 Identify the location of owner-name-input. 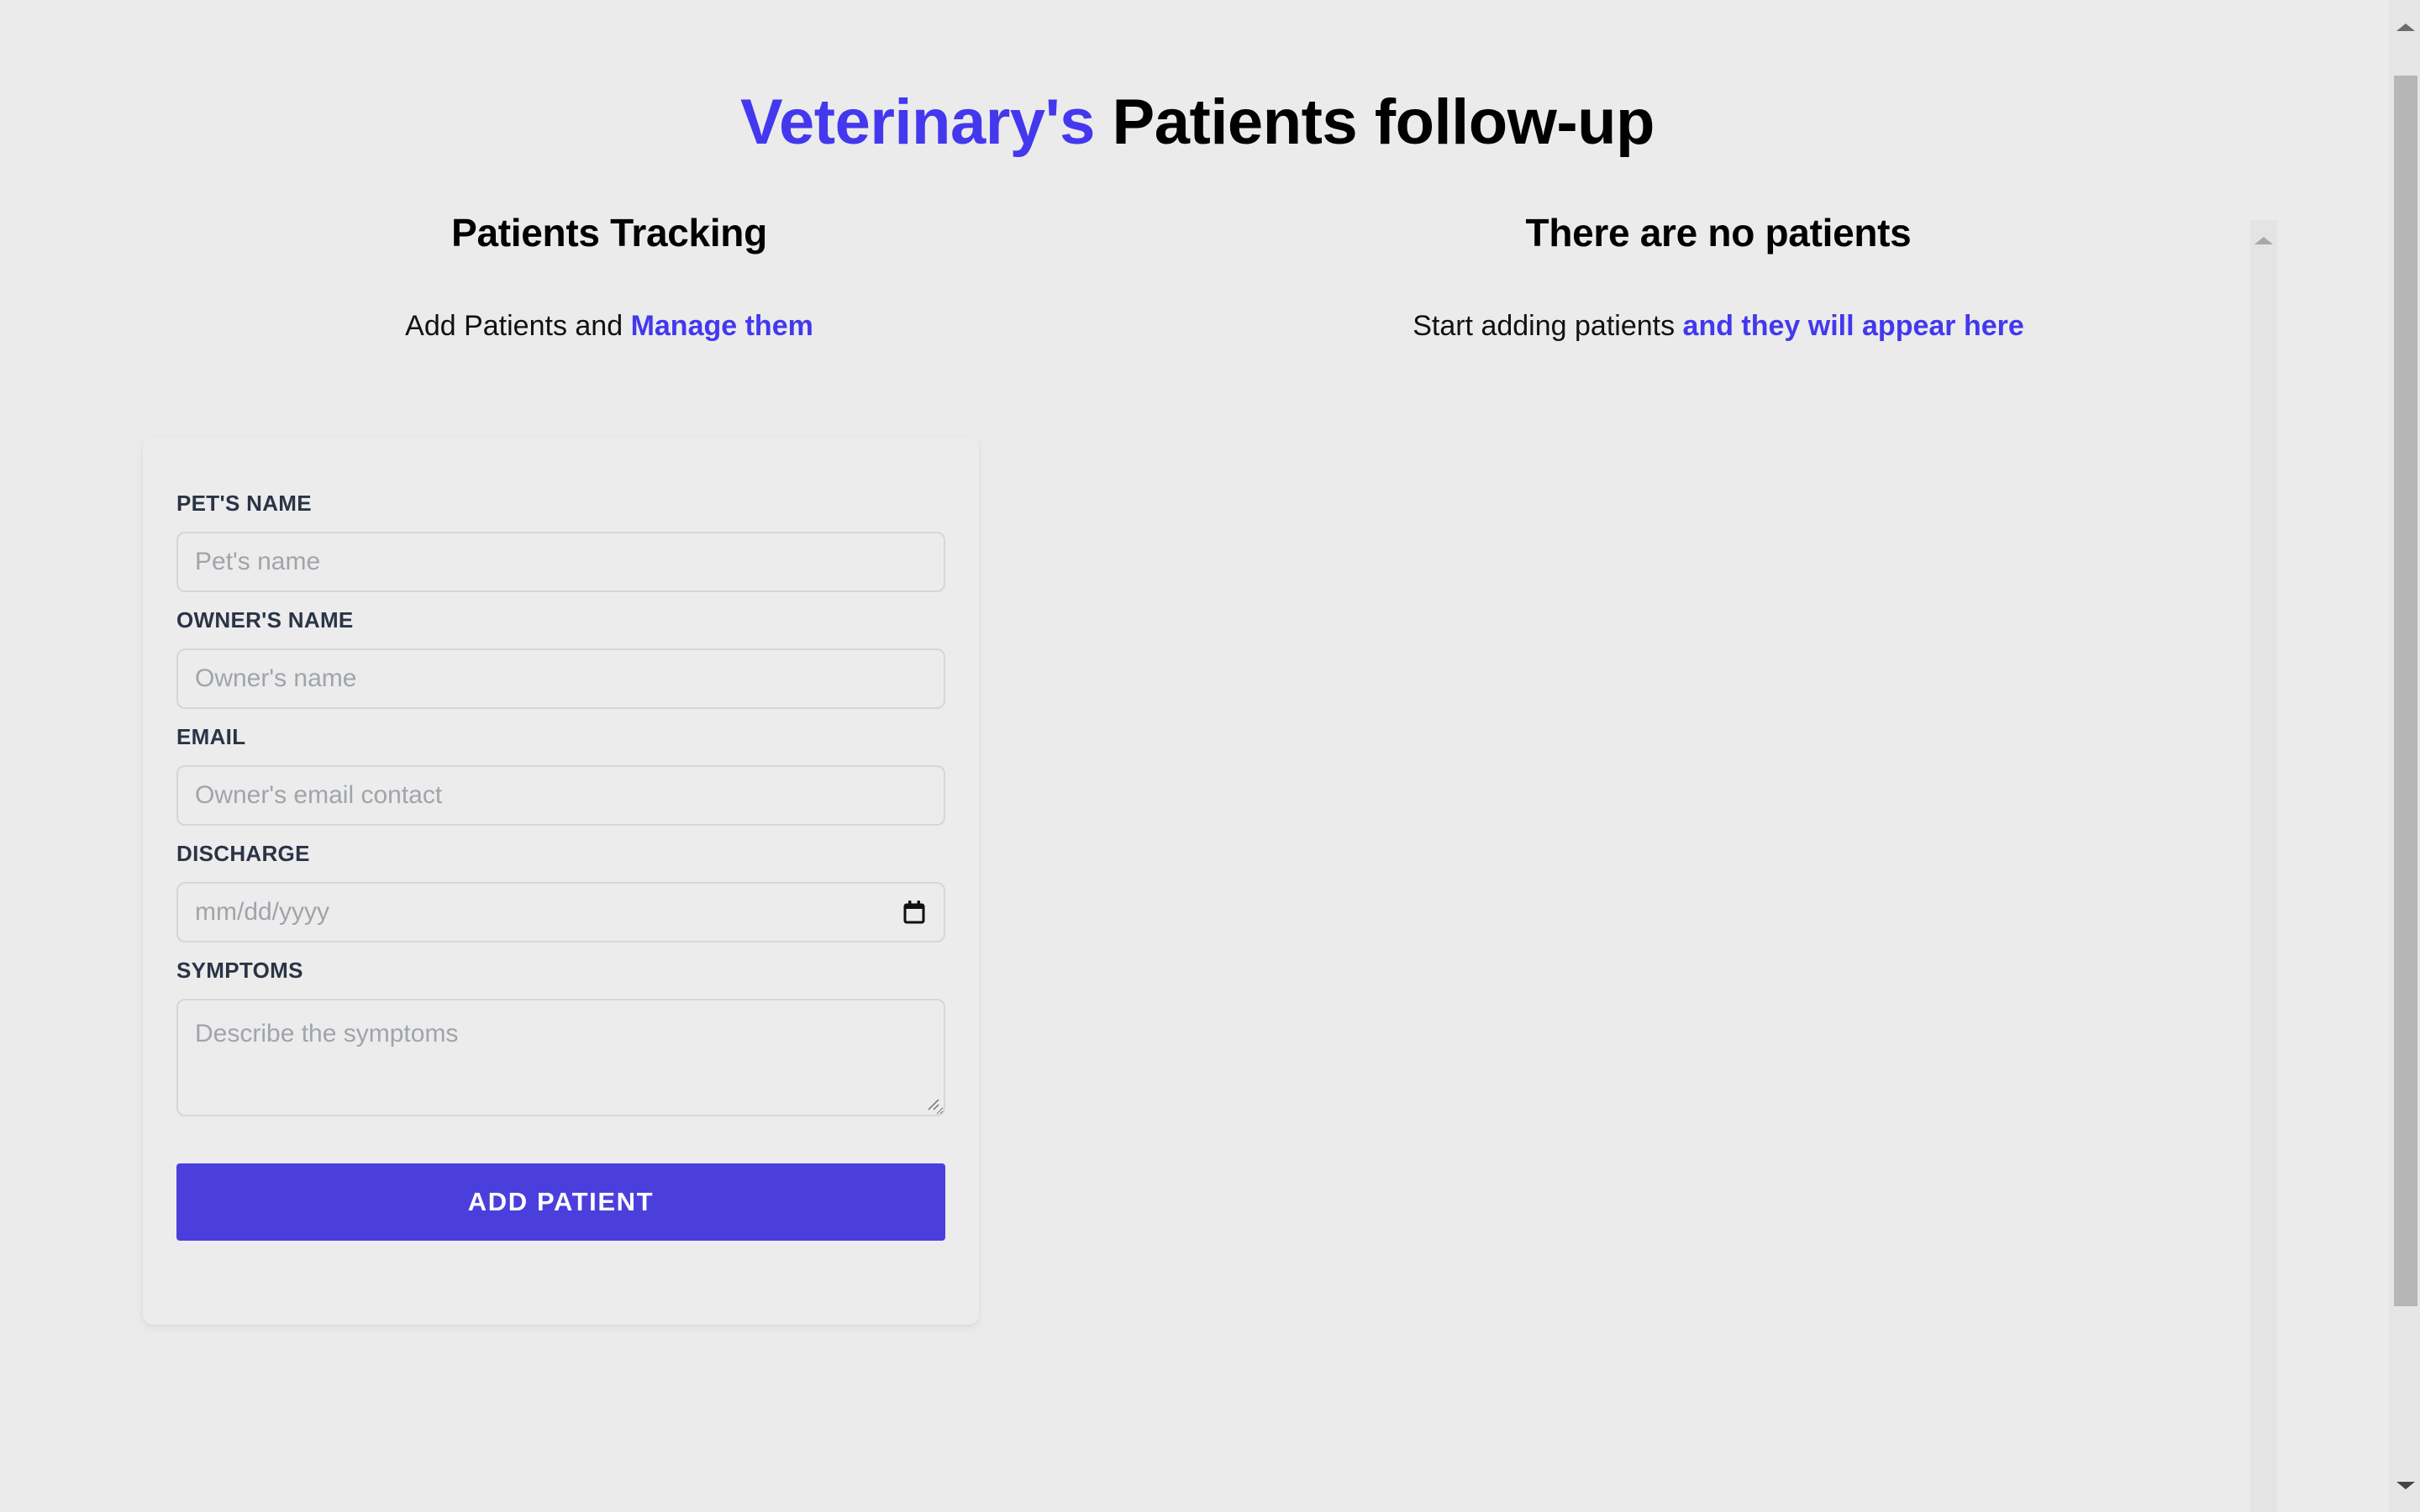
(560, 678).